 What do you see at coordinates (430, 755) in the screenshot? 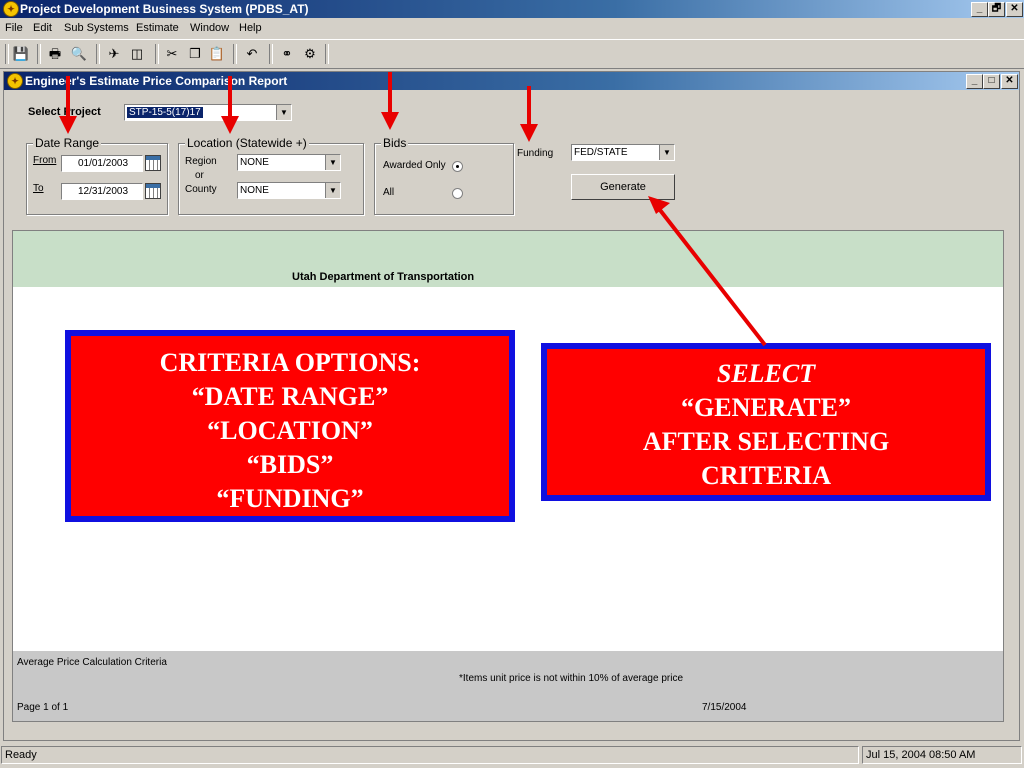
I see `status-message: Ready` at bounding box center [430, 755].